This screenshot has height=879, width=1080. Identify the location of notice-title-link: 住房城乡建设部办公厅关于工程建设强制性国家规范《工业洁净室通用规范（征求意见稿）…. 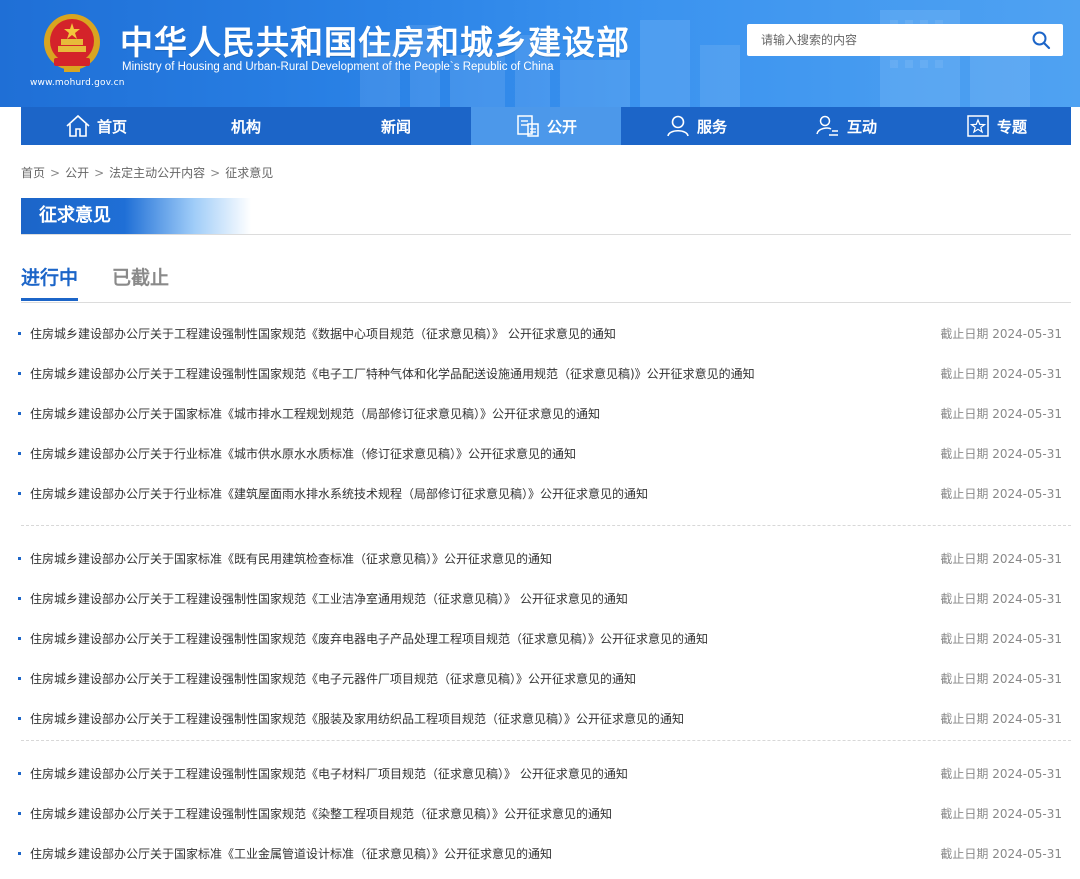
(485, 598).